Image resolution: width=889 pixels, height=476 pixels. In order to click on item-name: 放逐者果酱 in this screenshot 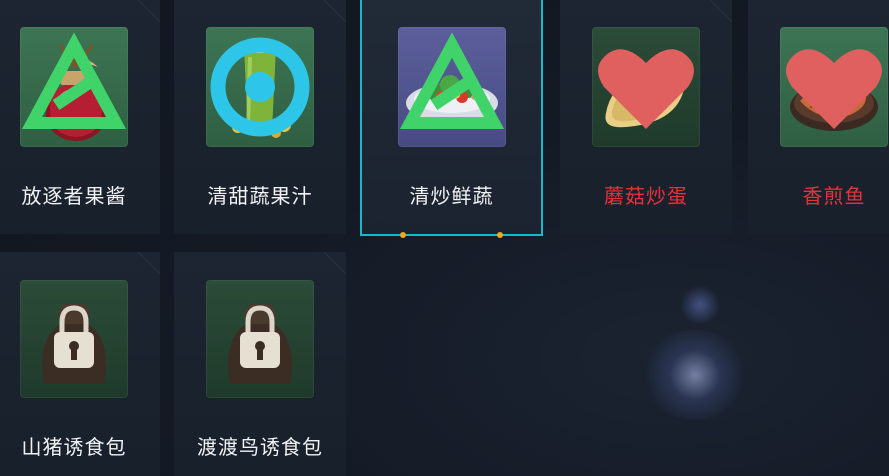, I will do `click(74, 196)`.